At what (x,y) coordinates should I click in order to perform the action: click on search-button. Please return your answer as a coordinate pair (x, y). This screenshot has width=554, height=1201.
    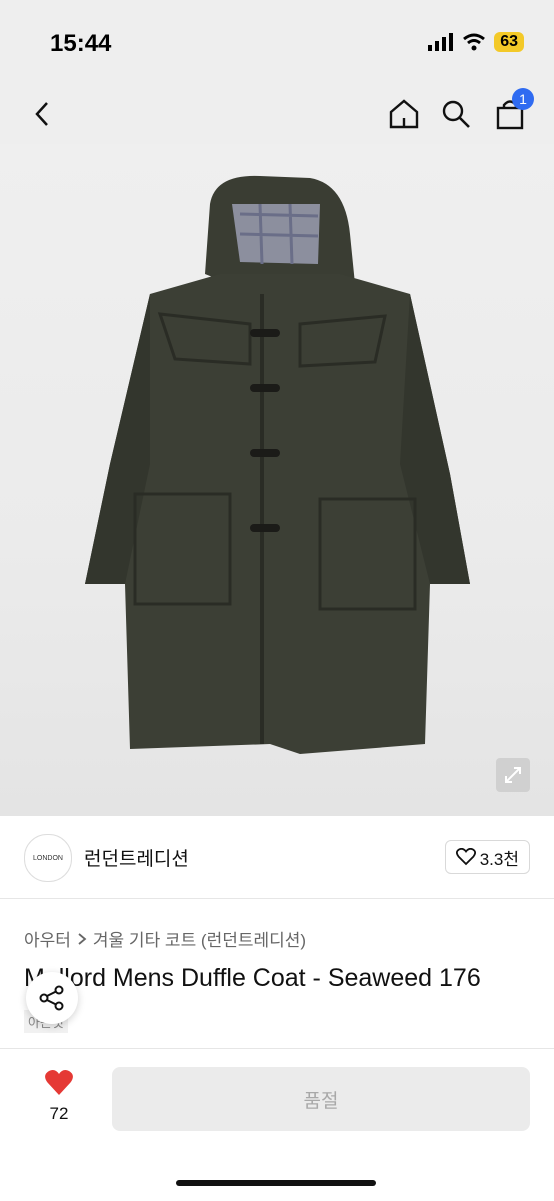
    Looking at the image, I should click on (456, 114).